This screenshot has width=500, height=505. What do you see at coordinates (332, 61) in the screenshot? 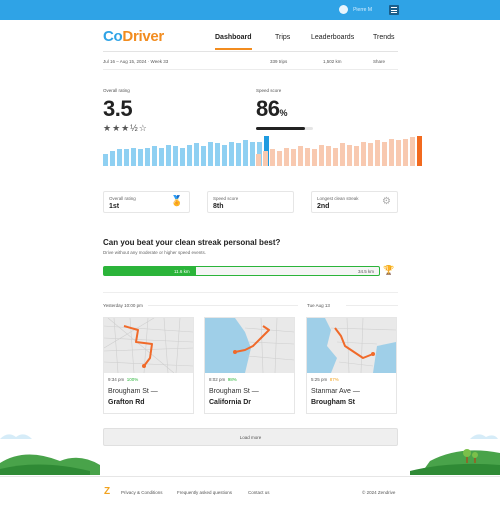
I see `distance-total: 1,502 km` at bounding box center [332, 61].